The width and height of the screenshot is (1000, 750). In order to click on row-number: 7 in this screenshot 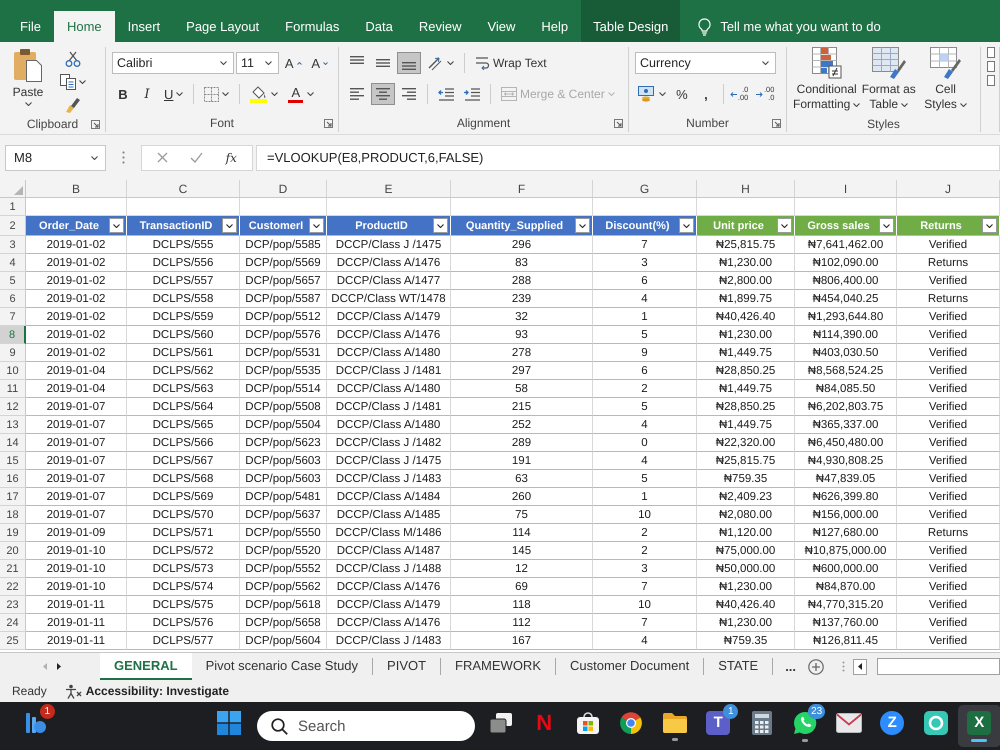, I will do `click(13, 317)`.